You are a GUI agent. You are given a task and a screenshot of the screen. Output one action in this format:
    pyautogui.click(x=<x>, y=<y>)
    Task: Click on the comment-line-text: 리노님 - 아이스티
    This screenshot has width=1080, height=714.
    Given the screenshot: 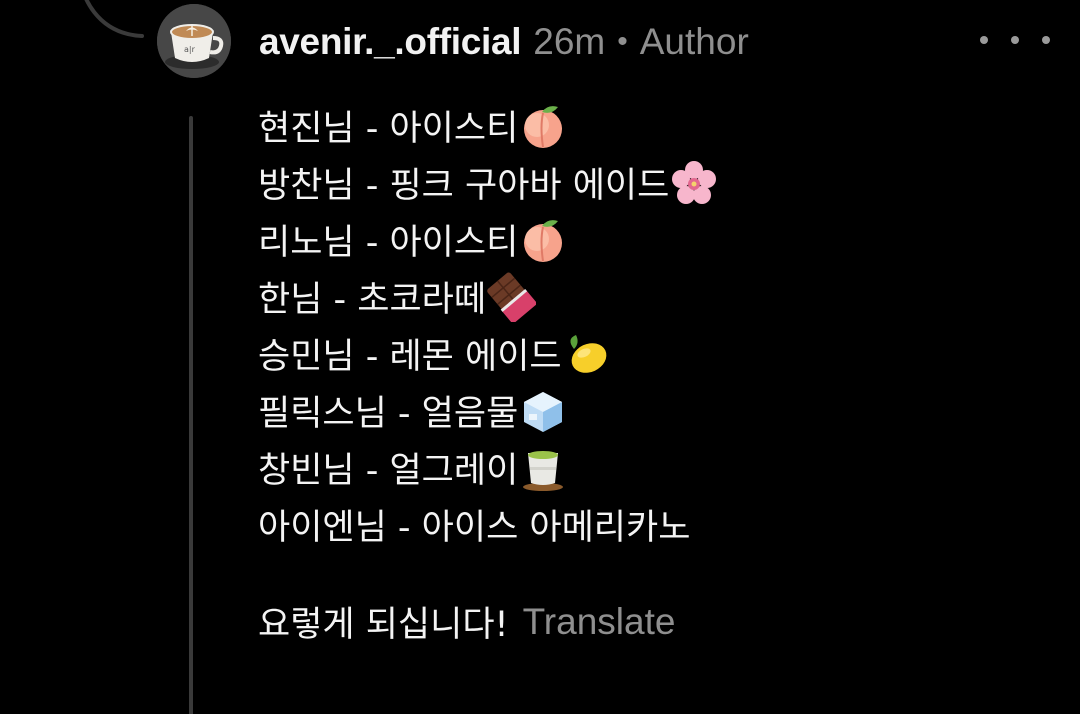 What is the action you would take?
    pyautogui.click(x=388, y=243)
    